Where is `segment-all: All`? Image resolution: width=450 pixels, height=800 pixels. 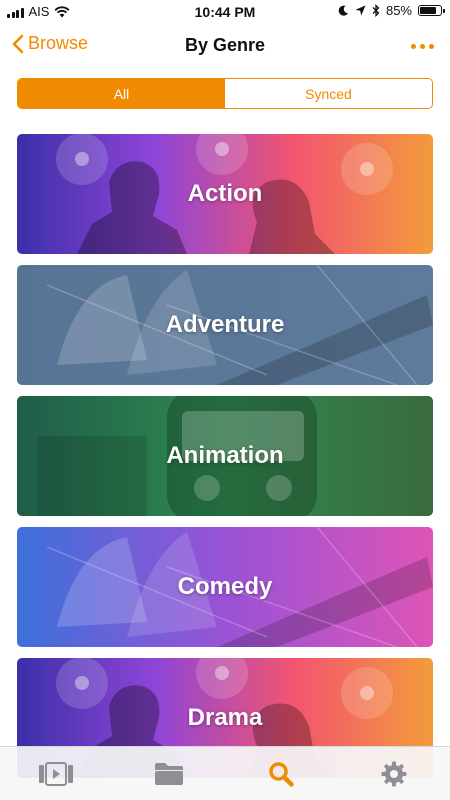 segment-all: All is located at coordinates (121, 93).